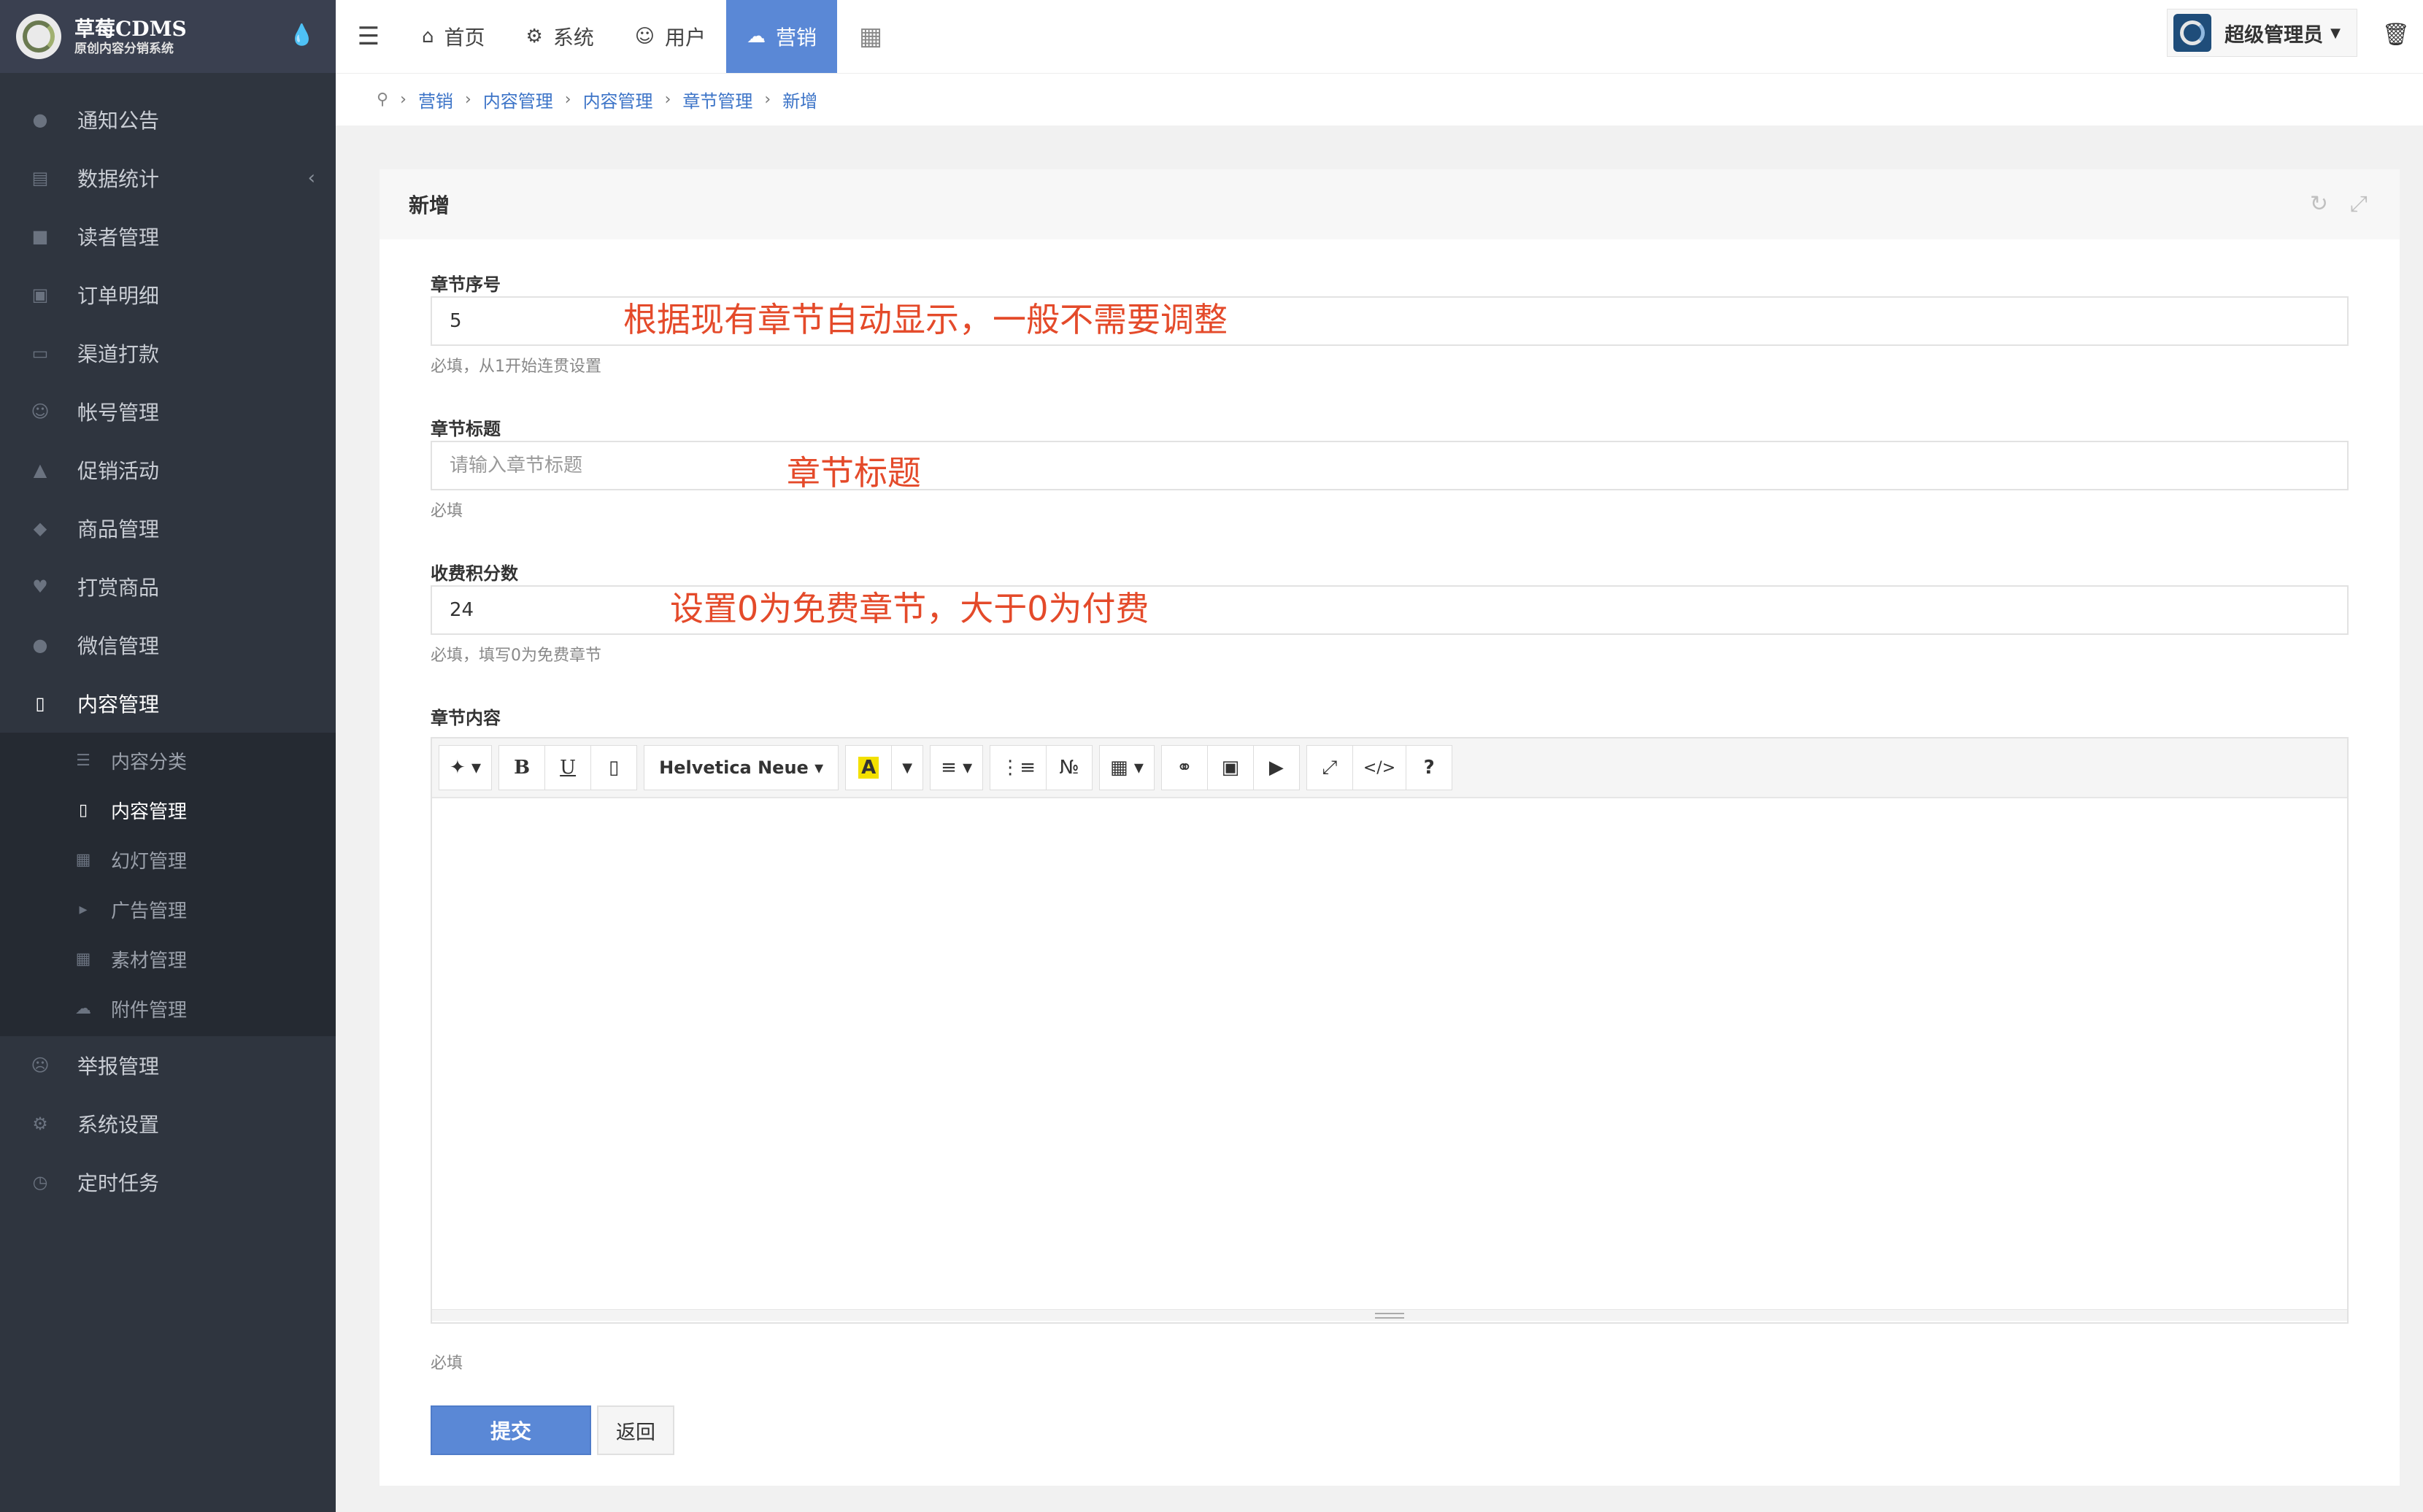 This screenshot has width=2423, height=1512. Describe the element at coordinates (118, 529) in the screenshot. I see `sidebar-item-label: 商品管理` at that location.